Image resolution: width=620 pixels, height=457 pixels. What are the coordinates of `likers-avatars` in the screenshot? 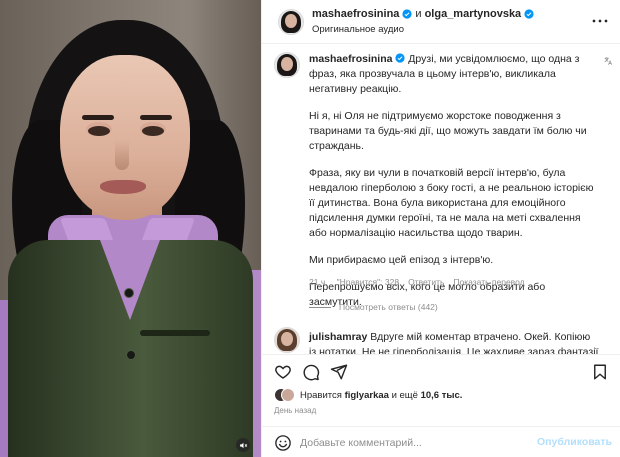 It's located at (284, 395).